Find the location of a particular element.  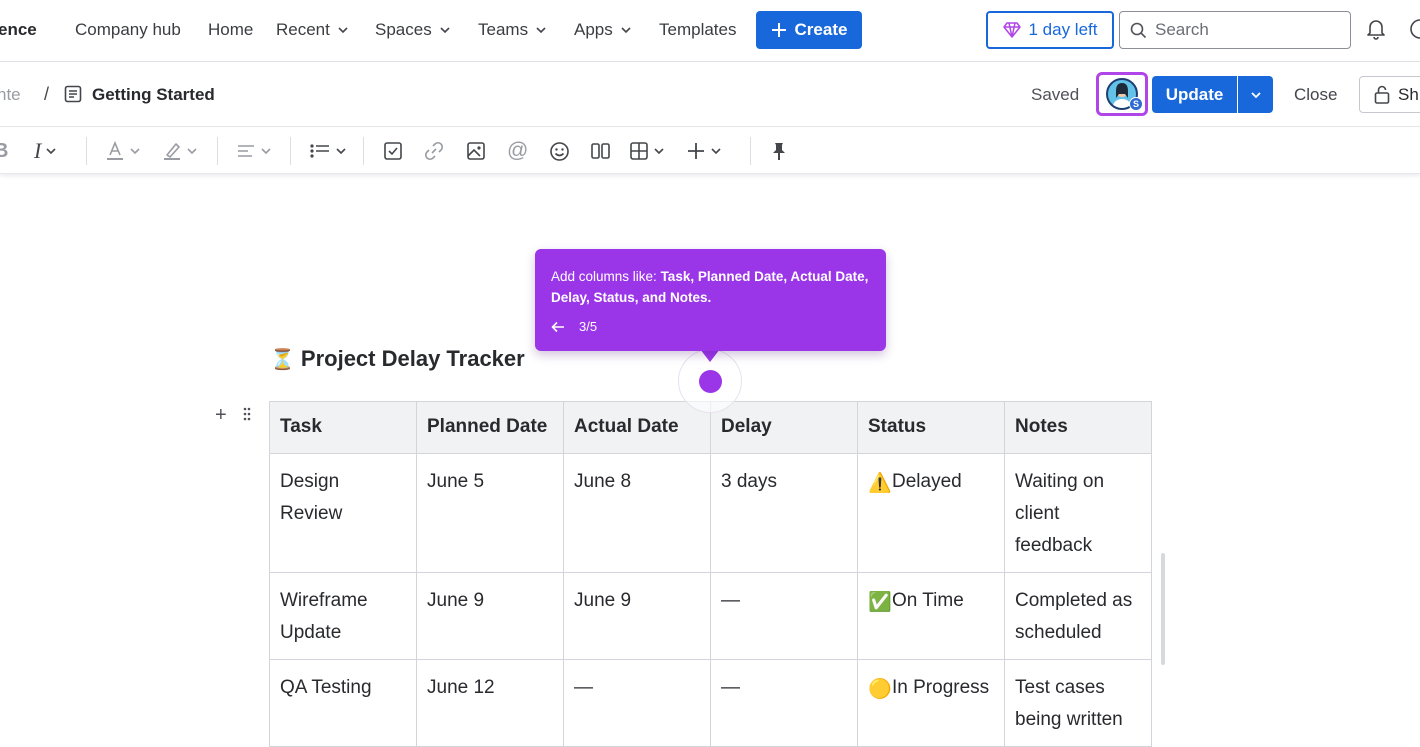

close-button: Close is located at coordinates (1315, 95).